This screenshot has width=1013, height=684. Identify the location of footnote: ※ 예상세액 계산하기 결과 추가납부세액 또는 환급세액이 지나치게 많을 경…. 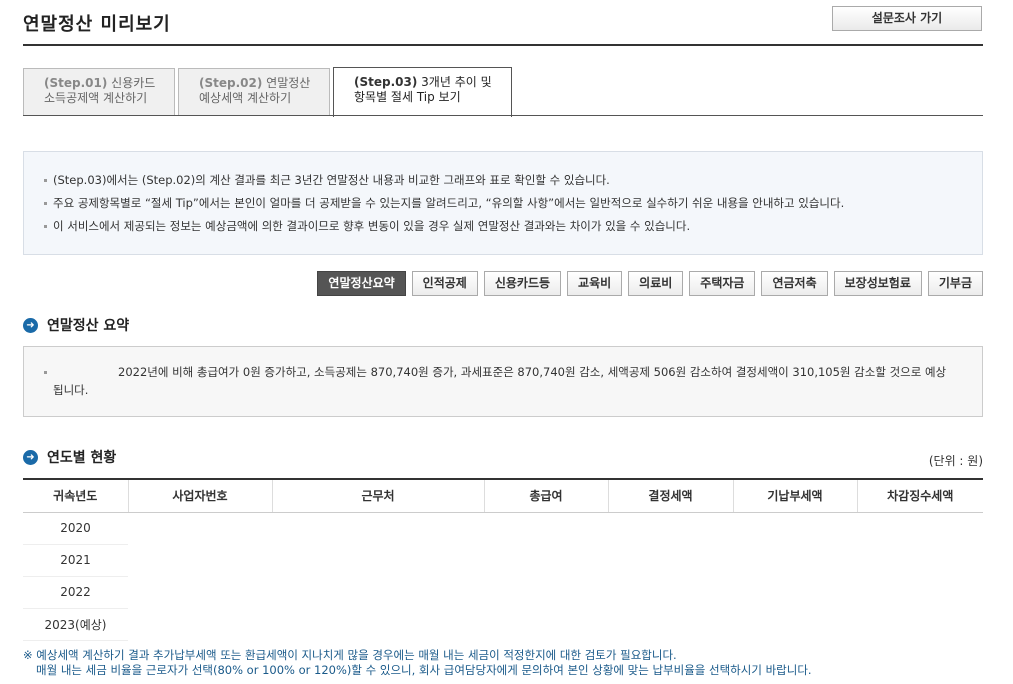
(417, 663).